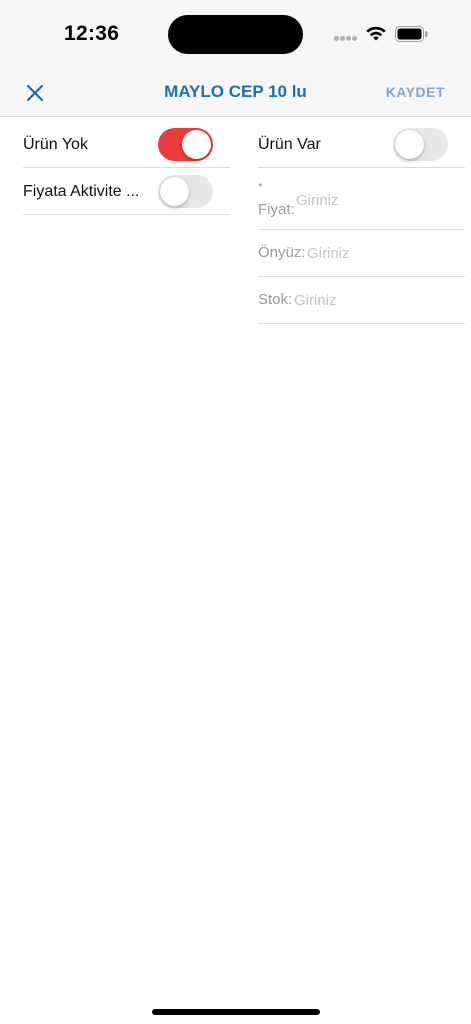 This screenshot has height=1024, width=471. Describe the element at coordinates (369, 300) in the screenshot. I see `stok-input` at that location.